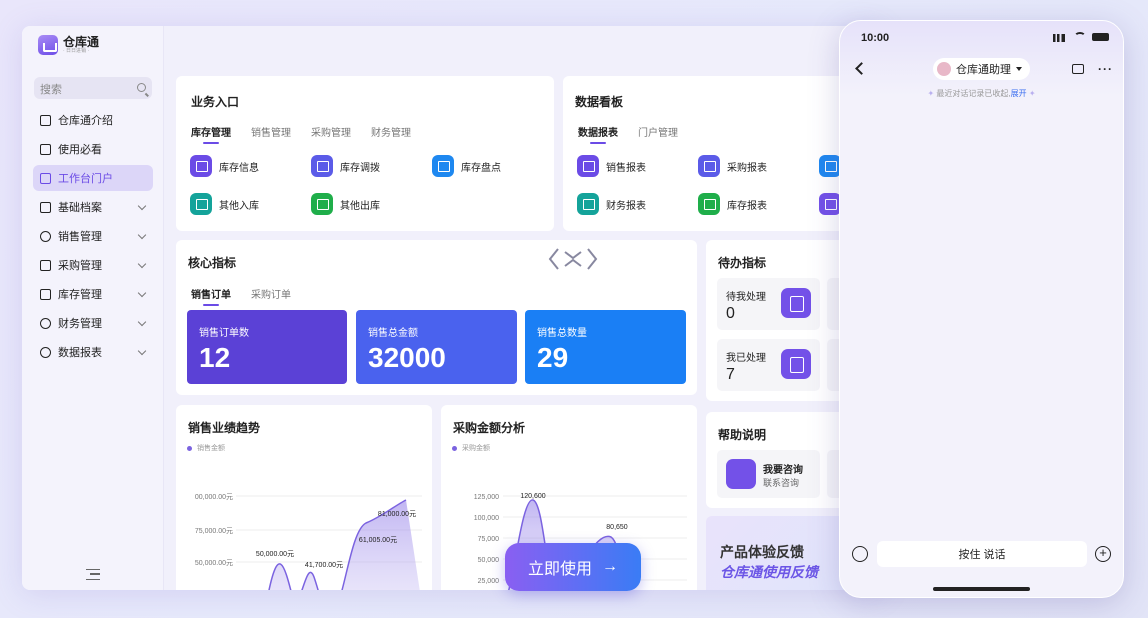 The height and width of the screenshot is (618, 1148). I want to click on sidebar-item-workbench: 工作台门户, so click(93, 178).